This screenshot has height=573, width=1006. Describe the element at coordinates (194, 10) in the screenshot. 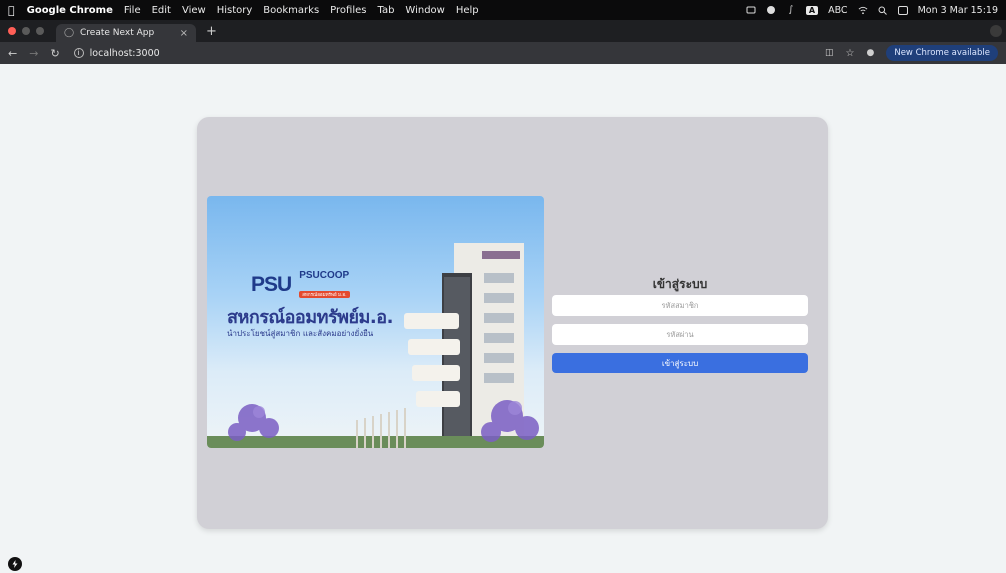

I see `menu-view: View` at that location.